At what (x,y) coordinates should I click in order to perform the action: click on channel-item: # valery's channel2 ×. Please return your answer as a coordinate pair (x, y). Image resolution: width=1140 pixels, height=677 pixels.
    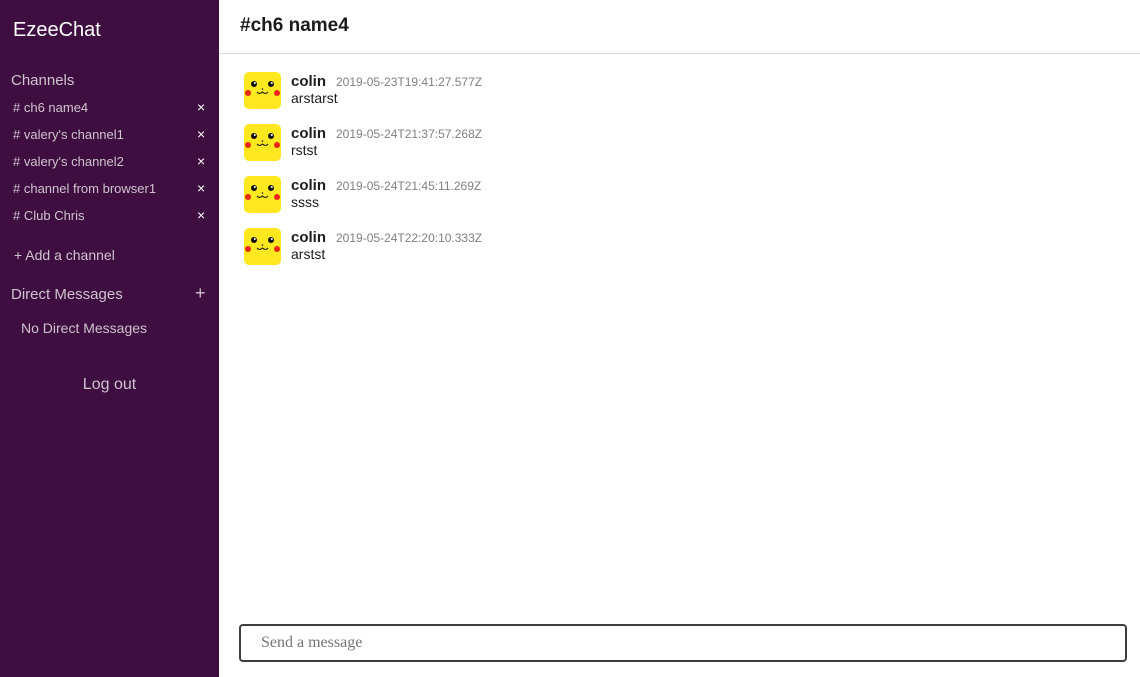
    Looking at the image, I should click on (109, 163).